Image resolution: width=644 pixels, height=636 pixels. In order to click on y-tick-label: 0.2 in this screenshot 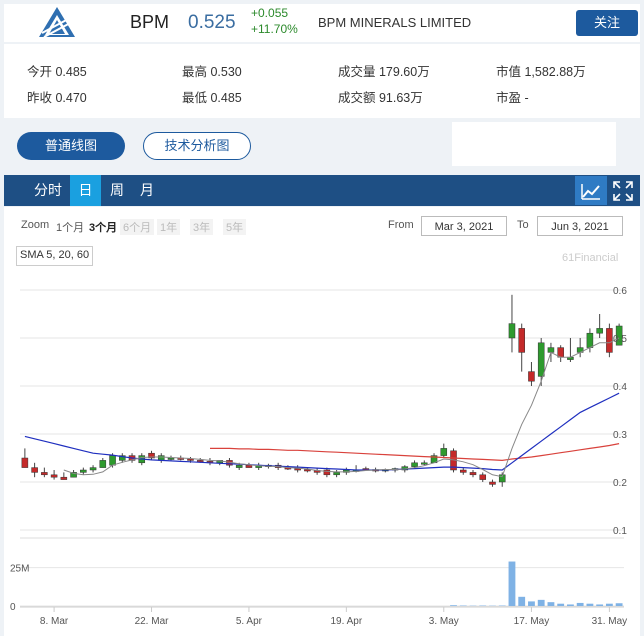, I will do `click(620, 483)`.